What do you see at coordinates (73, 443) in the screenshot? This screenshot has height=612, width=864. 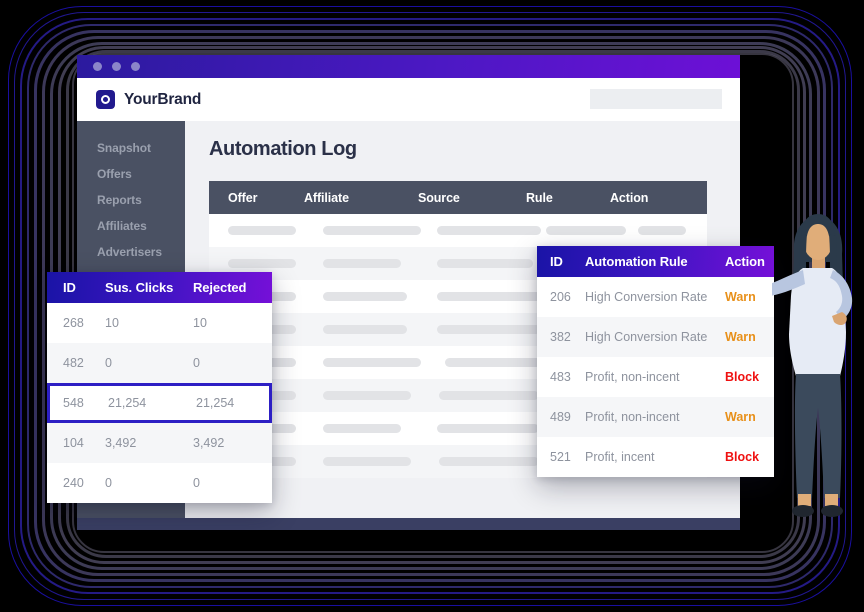 I see `cell-id: 104` at bounding box center [73, 443].